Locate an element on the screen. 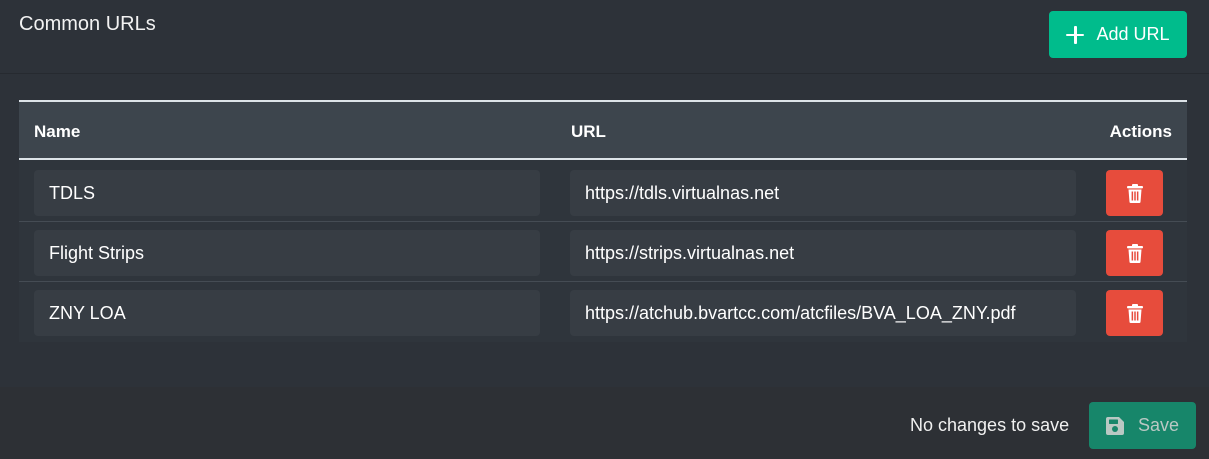 The image size is (1209, 459). card-title: Common URLs is located at coordinates (87, 24).